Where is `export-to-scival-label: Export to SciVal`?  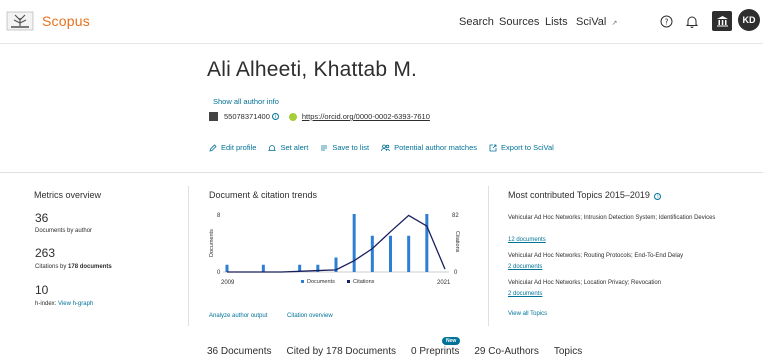
export-to-scival-label: Export to SciVal is located at coordinates (527, 147).